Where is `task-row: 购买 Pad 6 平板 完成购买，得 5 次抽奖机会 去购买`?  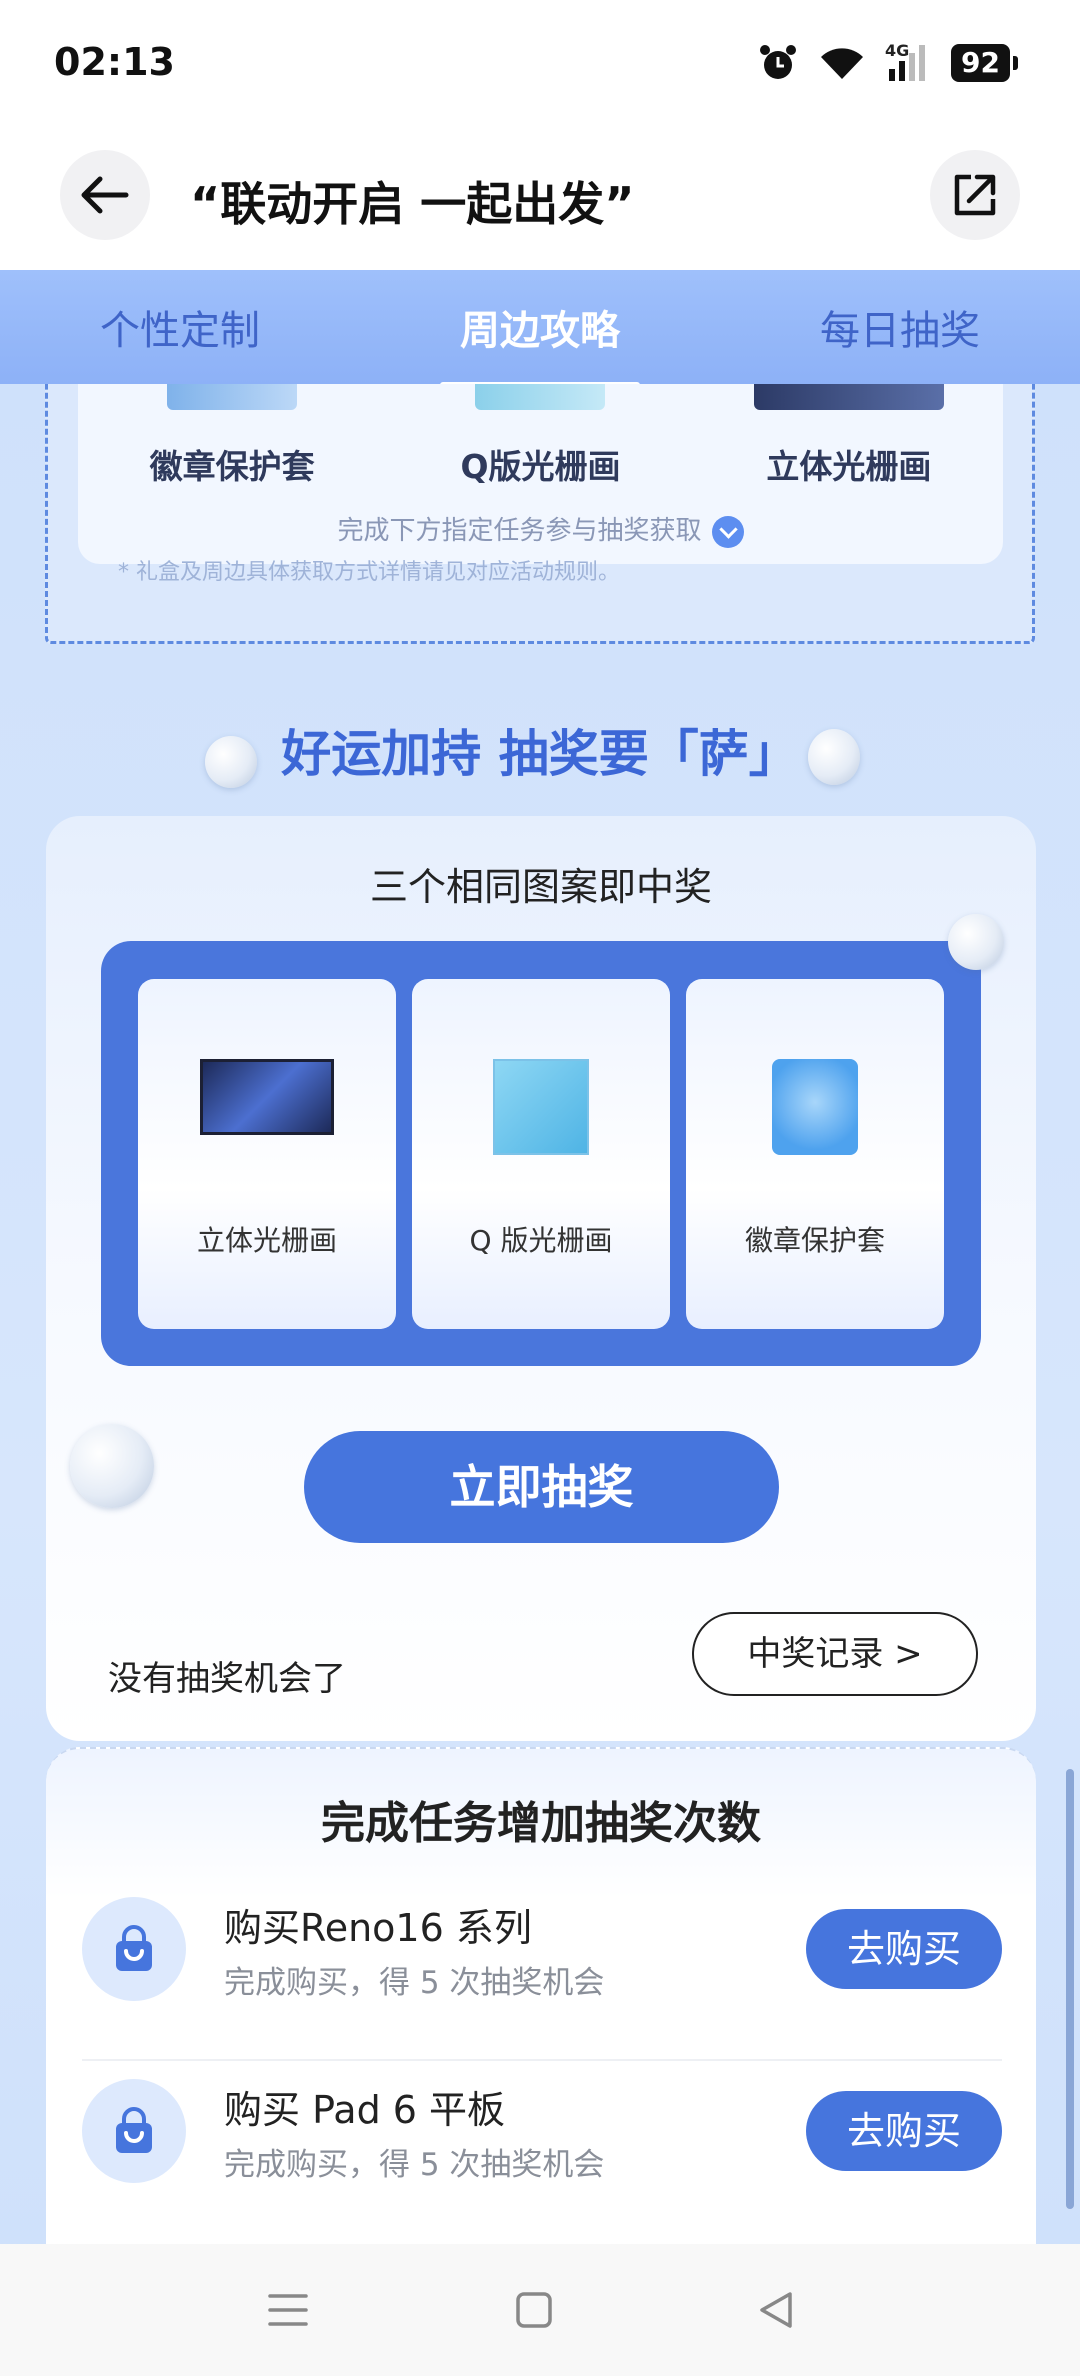
task-row: 购买 Pad 6 平板 完成购买，得 5 次抽奖机会 去购买 is located at coordinates (542, 2129).